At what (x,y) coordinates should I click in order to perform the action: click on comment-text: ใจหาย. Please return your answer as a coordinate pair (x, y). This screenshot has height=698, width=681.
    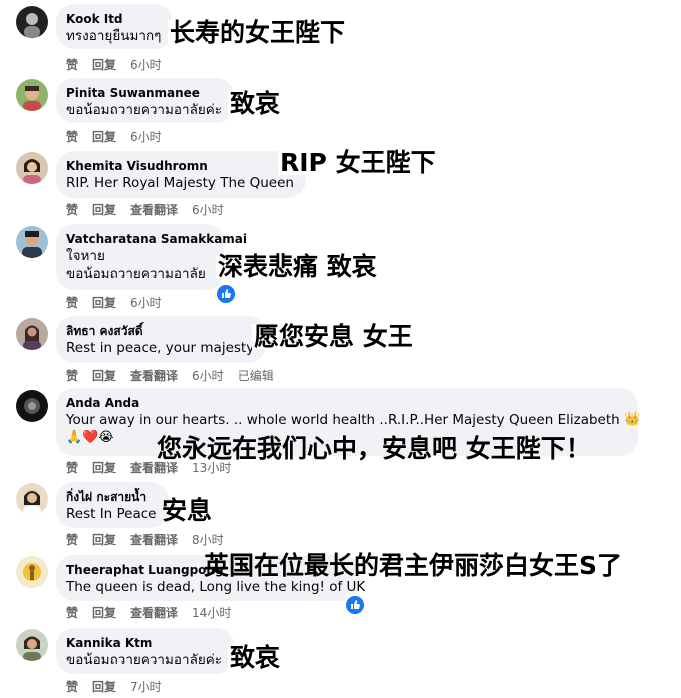
    Looking at the image, I should click on (85, 256).